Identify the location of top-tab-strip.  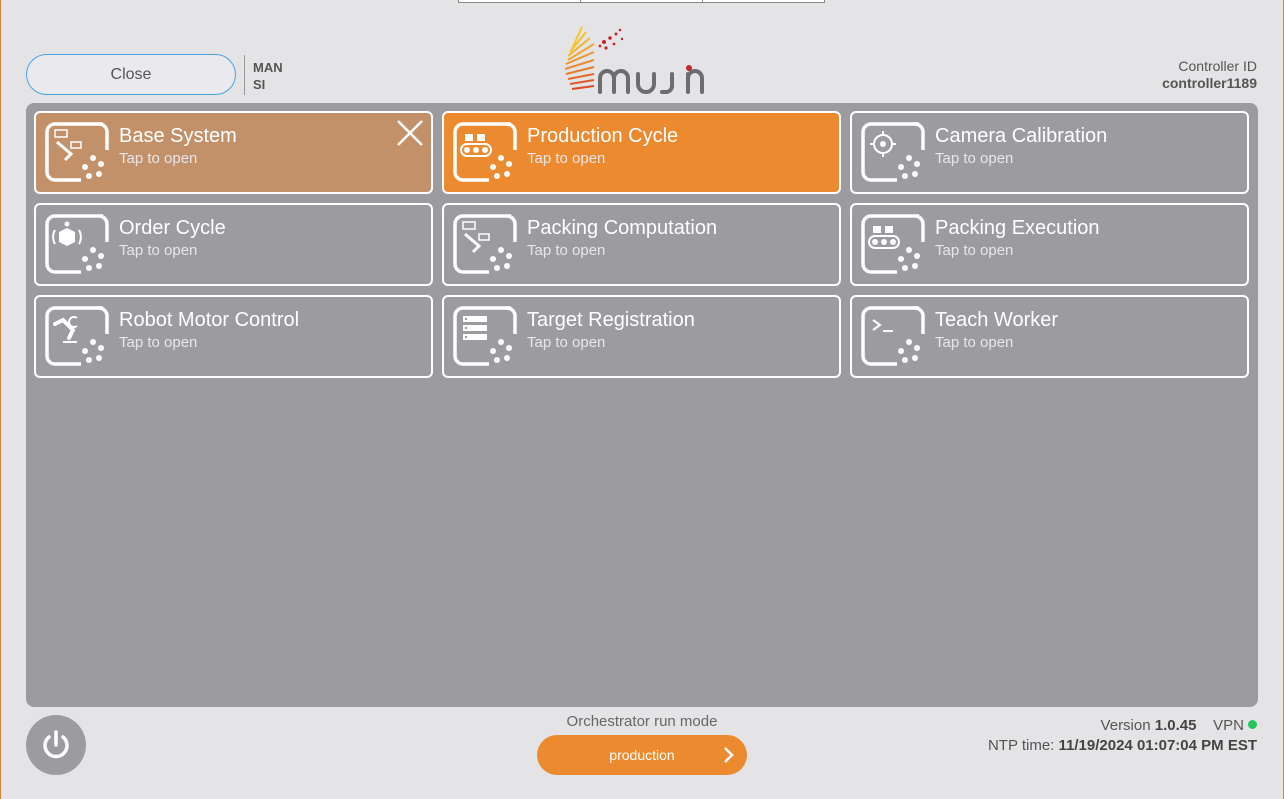
(641, 1).